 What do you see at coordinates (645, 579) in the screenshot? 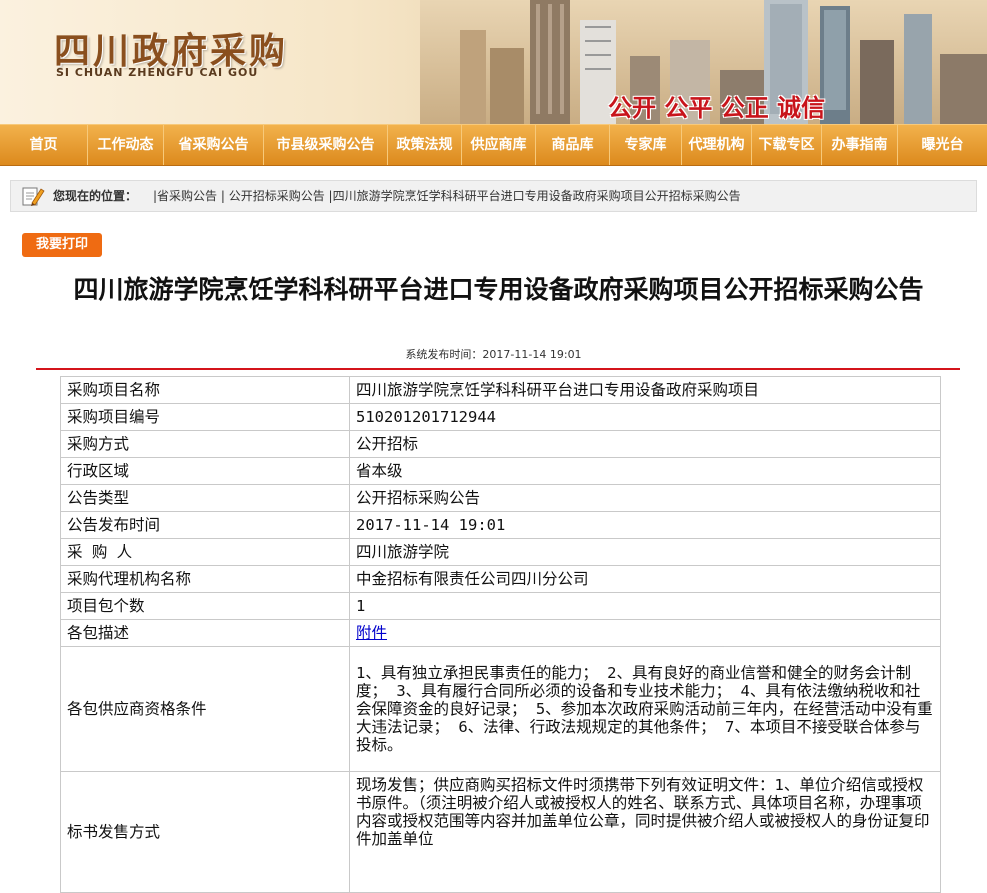
I see `field-value: 中金招标有限责任公司四川分公司` at bounding box center [645, 579].